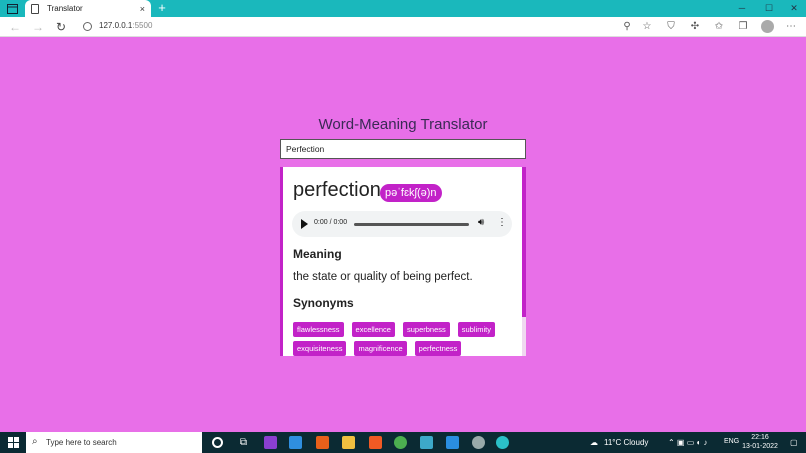  What do you see at coordinates (217, 442) in the screenshot?
I see `cortana-icon` at bounding box center [217, 442].